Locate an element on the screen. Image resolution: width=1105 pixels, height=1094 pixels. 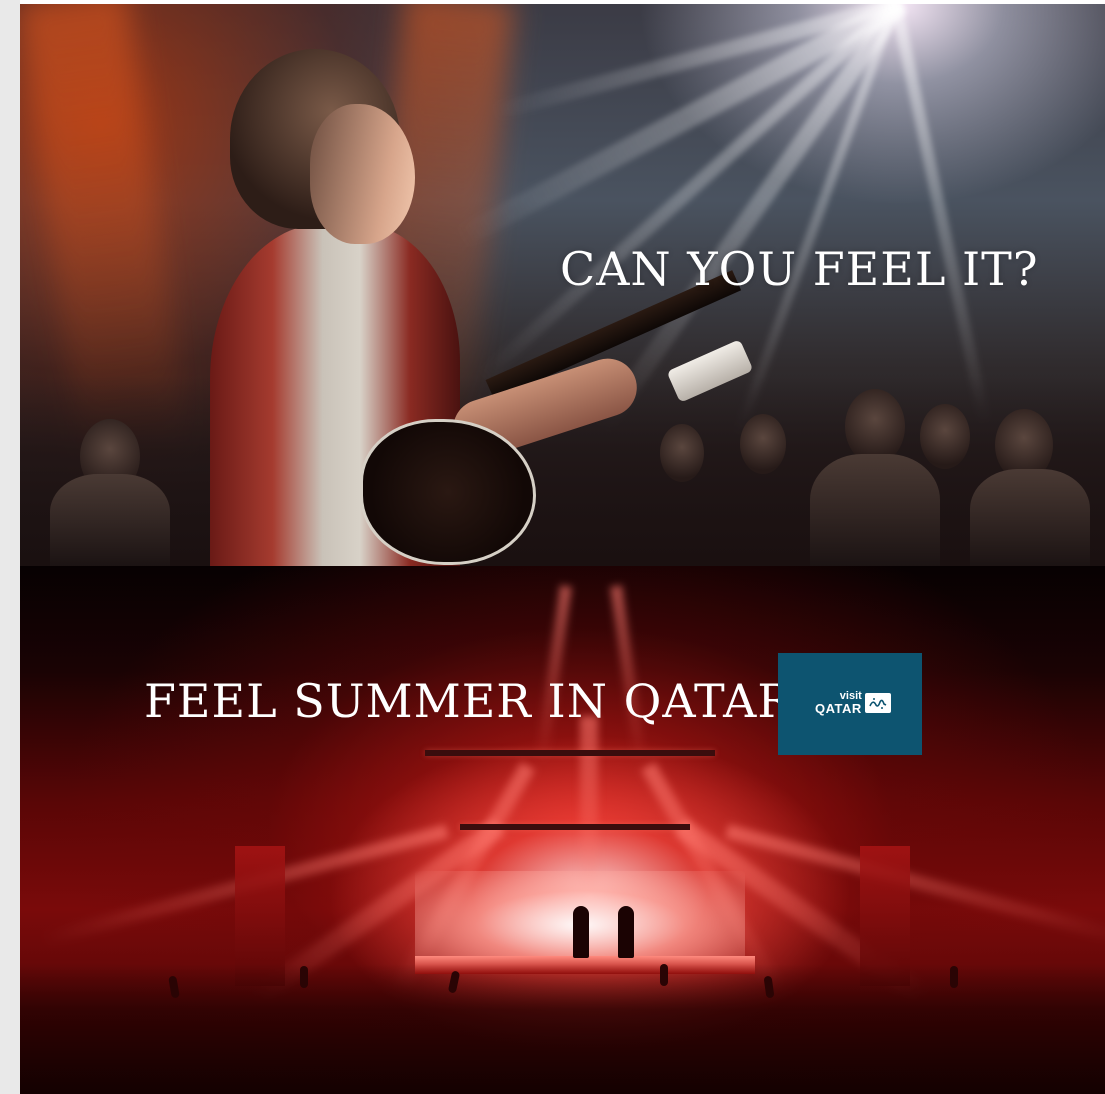
light-ray is located at coordinates (941, 215).